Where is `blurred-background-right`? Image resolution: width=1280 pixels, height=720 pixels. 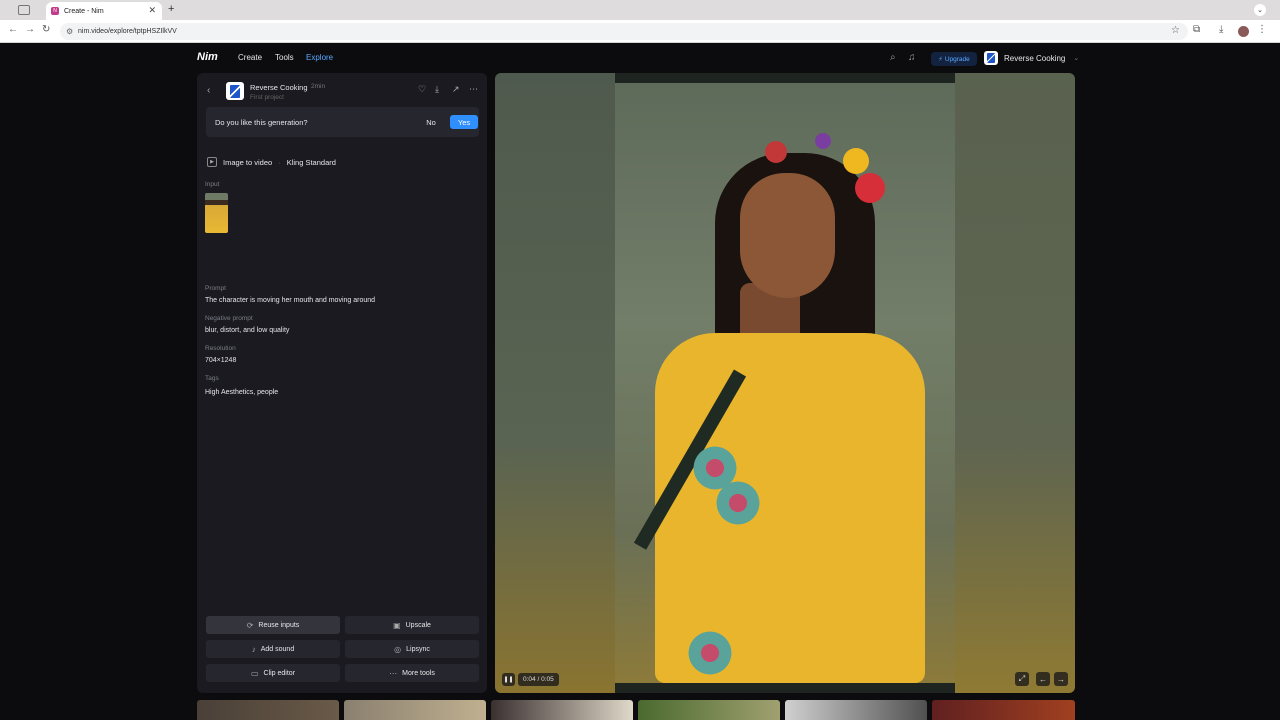
blurred-background-right is located at coordinates (1015, 383).